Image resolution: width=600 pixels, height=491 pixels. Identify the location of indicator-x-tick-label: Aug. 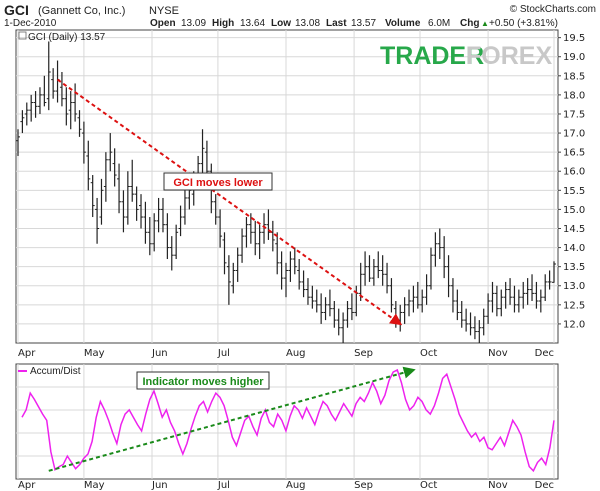
(296, 485).